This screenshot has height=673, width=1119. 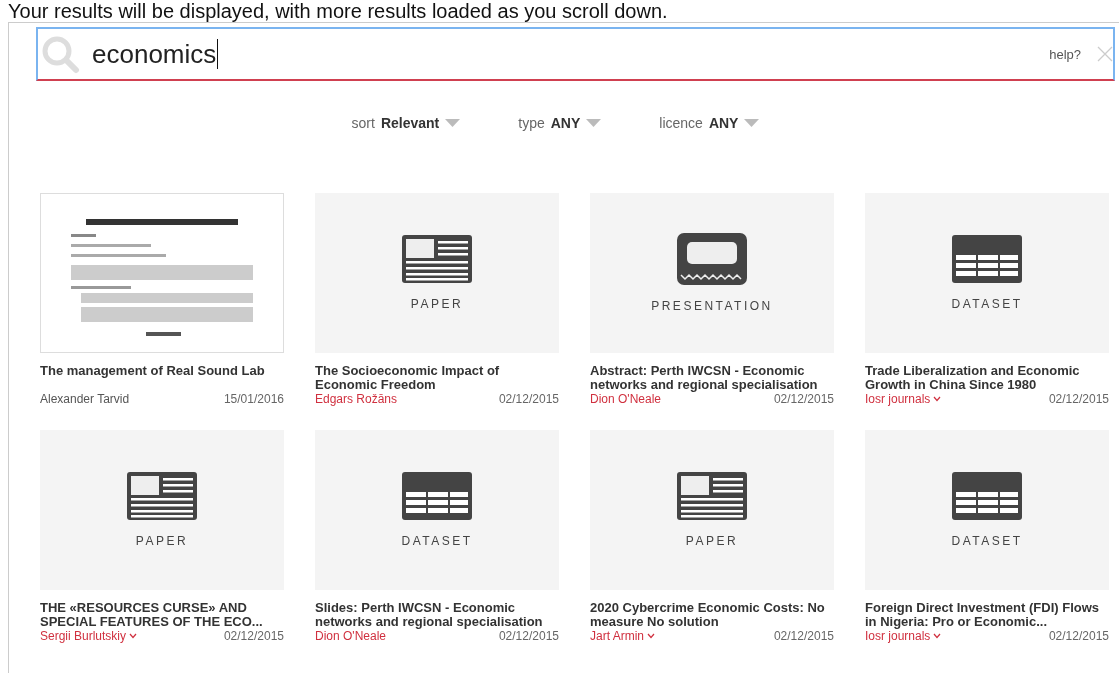 What do you see at coordinates (356, 399) in the screenshot?
I see `author-name: Edgars Rožāns` at bounding box center [356, 399].